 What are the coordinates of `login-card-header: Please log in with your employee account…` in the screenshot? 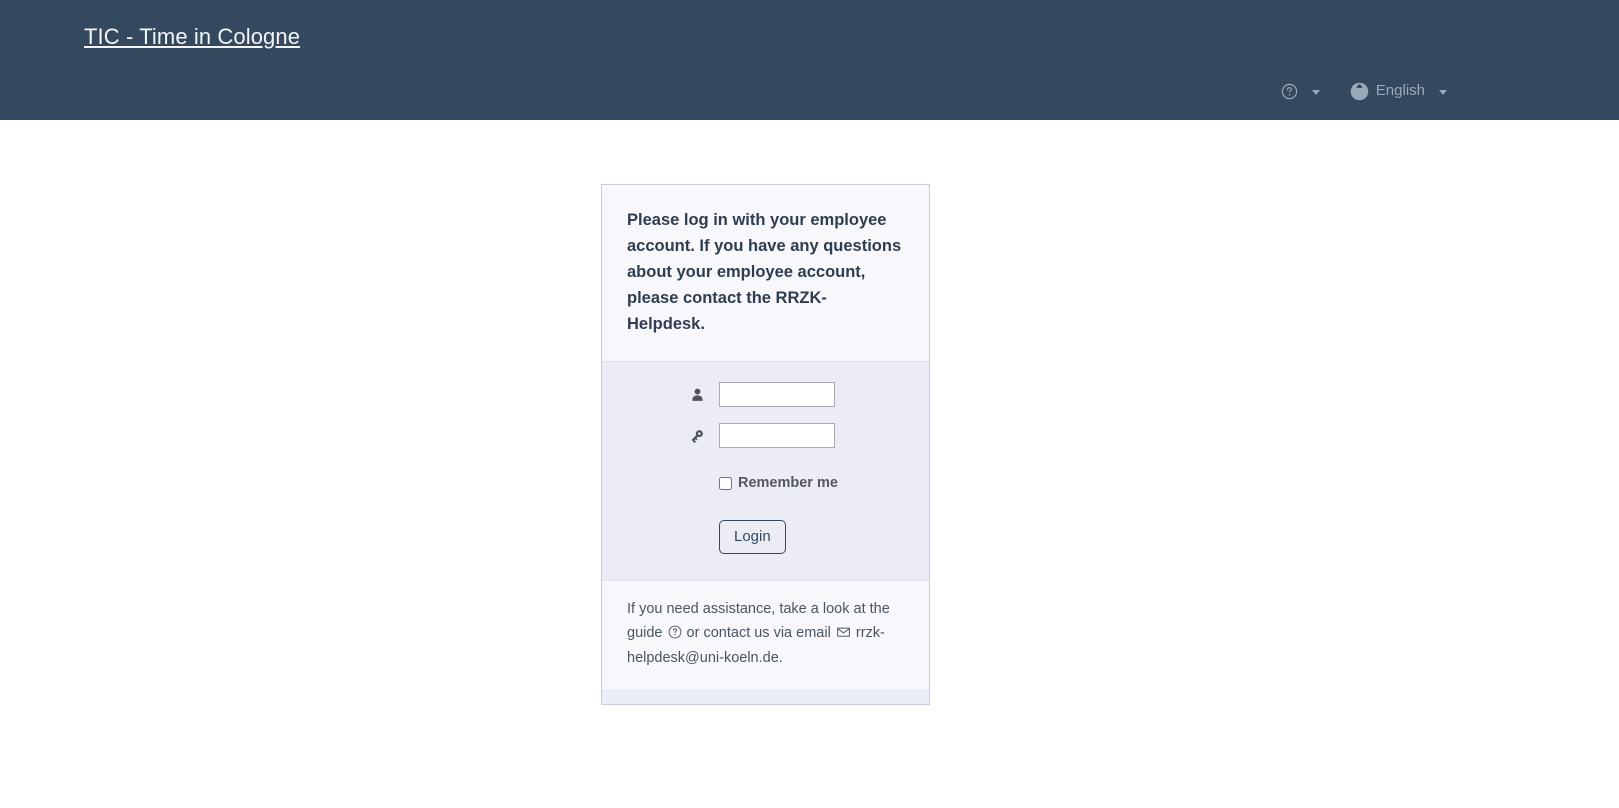 It's located at (765, 273).